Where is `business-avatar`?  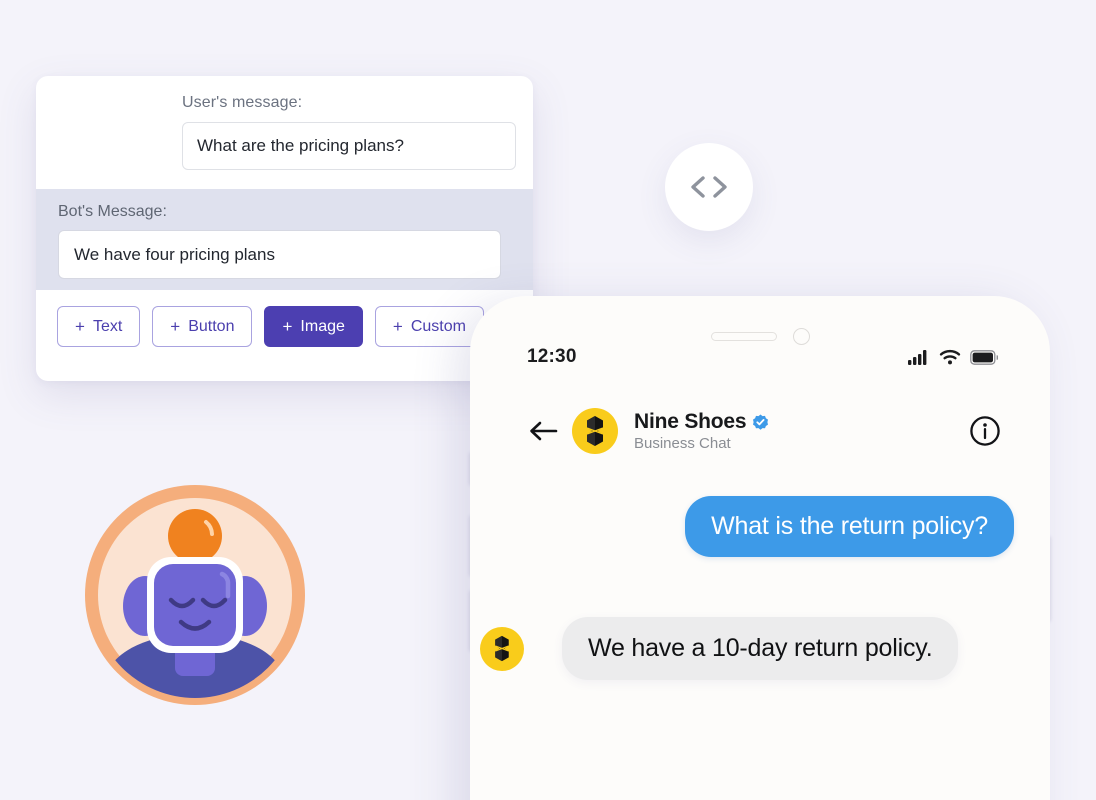
business-avatar is located at coordinates (595, 431).